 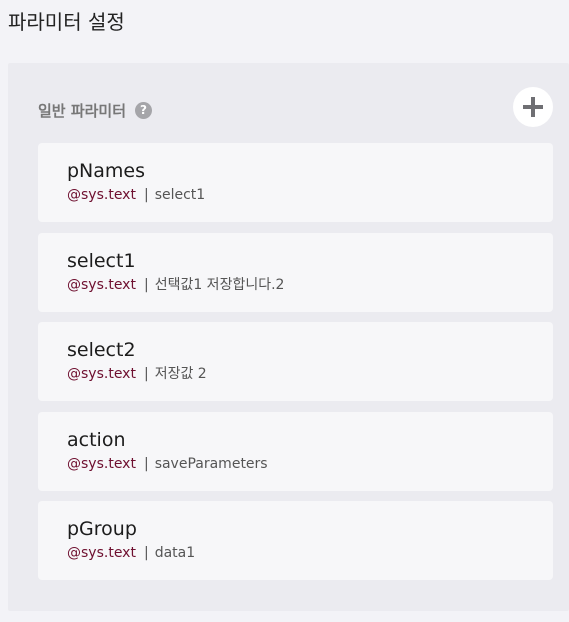 What do you see at coordinates (102, 529) in the screenshot?
I see `parameter-name: pGroup` at bounding box center [102, 529].